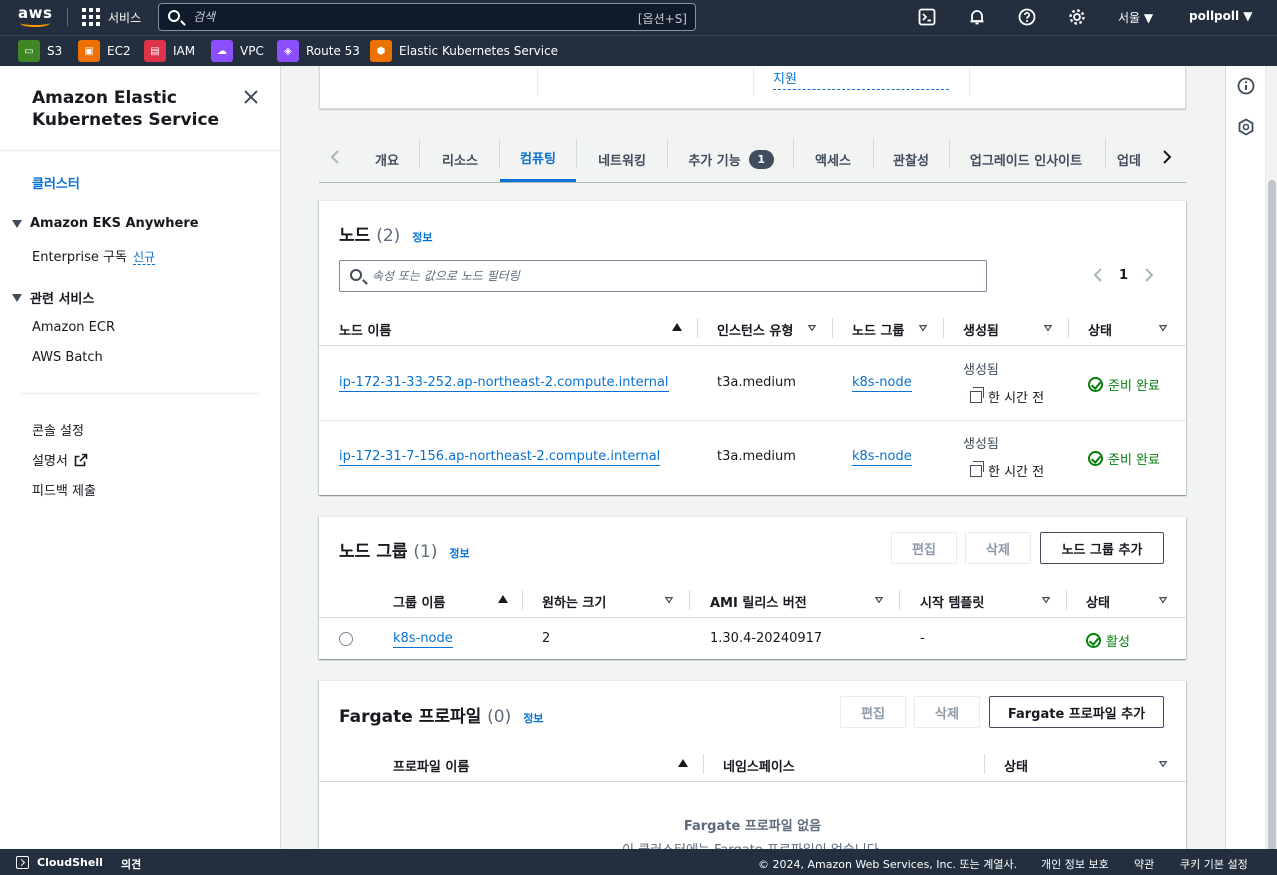  I want to click on aws-logo: aws, so click(35, 16).